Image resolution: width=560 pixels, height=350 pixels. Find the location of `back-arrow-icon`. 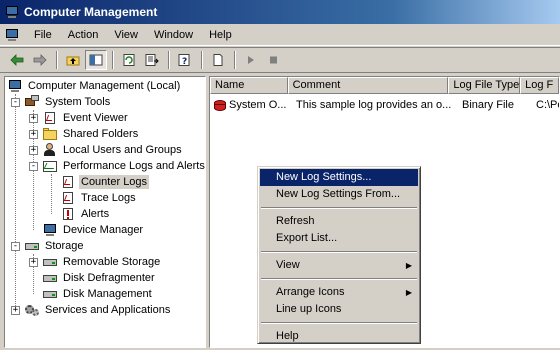

back-arrow-icon is located at coordinates (17, 60).